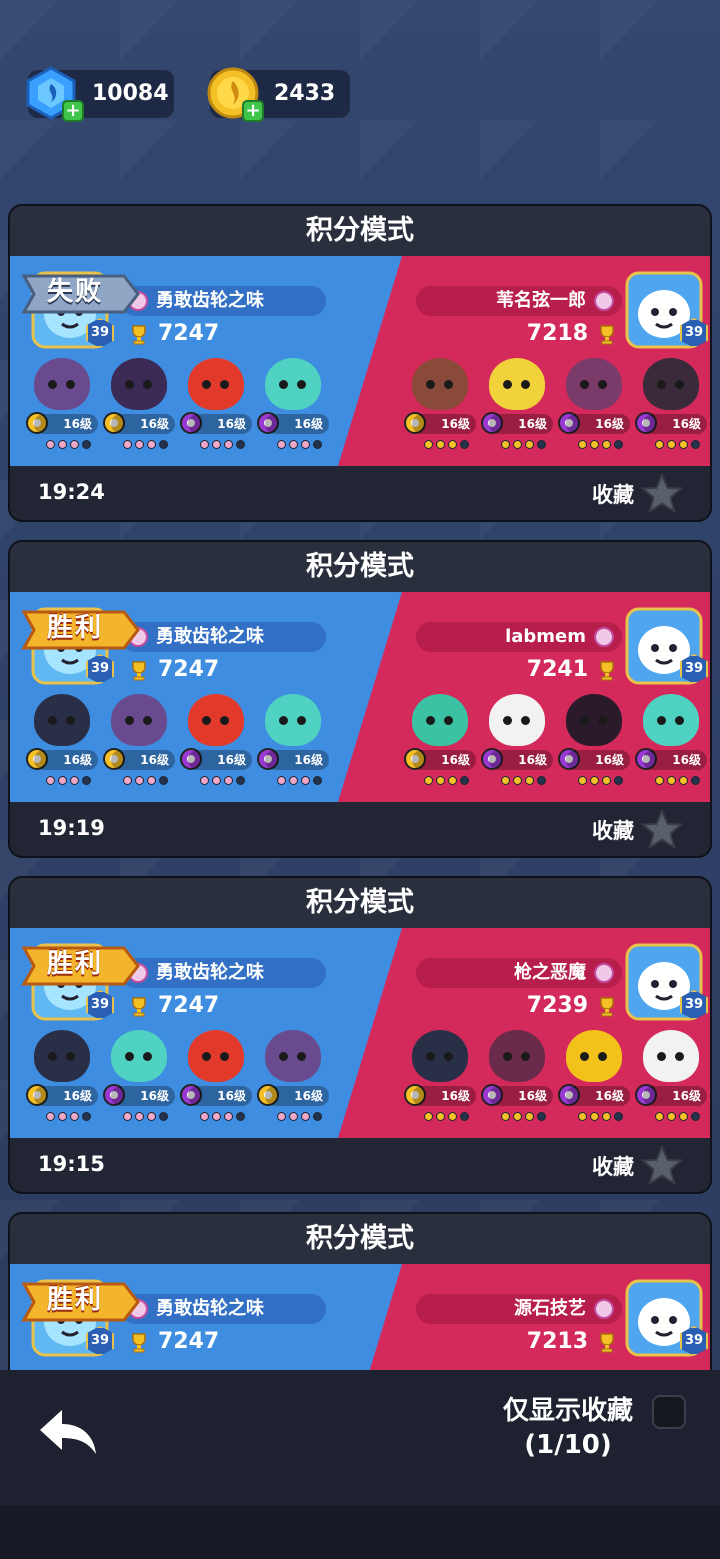  I want to click on player-name-text: 苇名弦一郎, so click(541, 300).